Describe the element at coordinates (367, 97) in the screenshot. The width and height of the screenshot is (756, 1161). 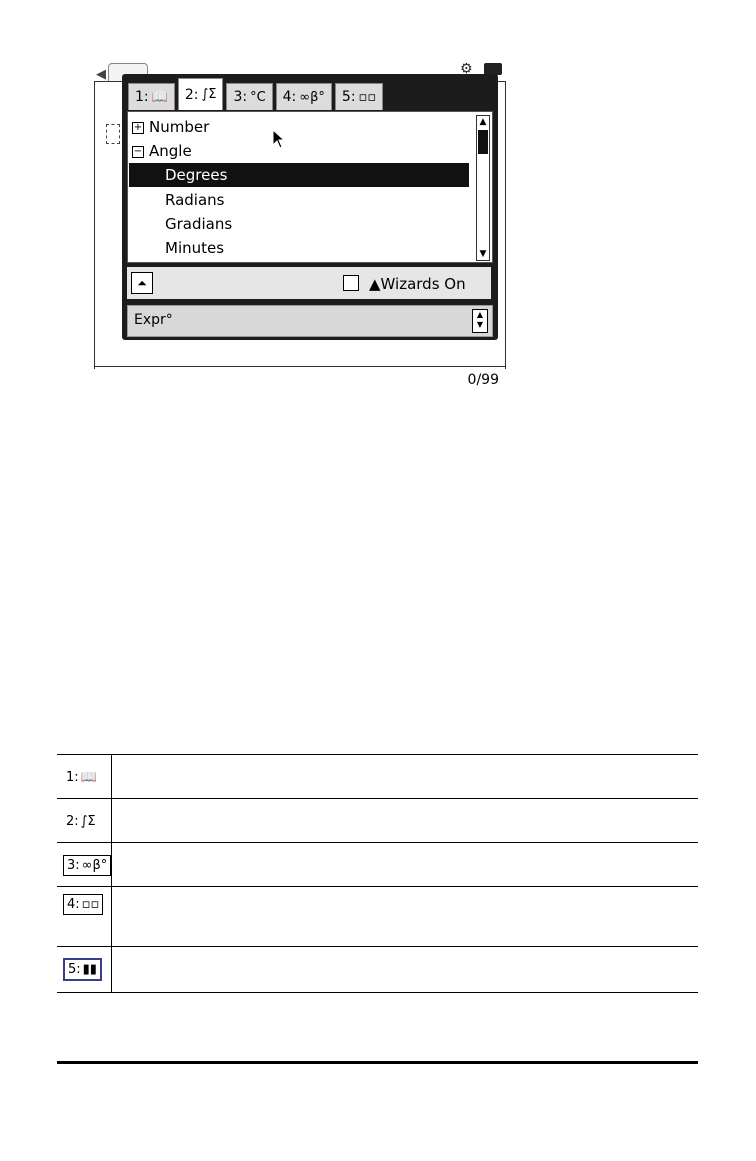
I see `templates-icon: ▫▫` at that location.